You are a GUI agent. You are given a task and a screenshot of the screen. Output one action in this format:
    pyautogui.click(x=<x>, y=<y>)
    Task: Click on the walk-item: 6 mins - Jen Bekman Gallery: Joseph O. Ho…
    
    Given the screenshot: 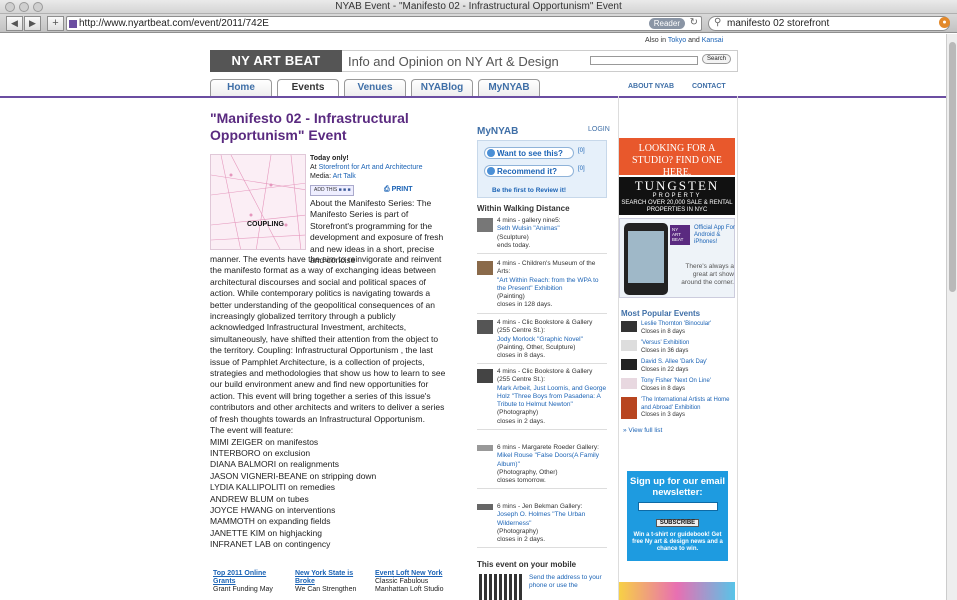 What is the action you would take?
    pyautogui.click(x=542, y=526)
    